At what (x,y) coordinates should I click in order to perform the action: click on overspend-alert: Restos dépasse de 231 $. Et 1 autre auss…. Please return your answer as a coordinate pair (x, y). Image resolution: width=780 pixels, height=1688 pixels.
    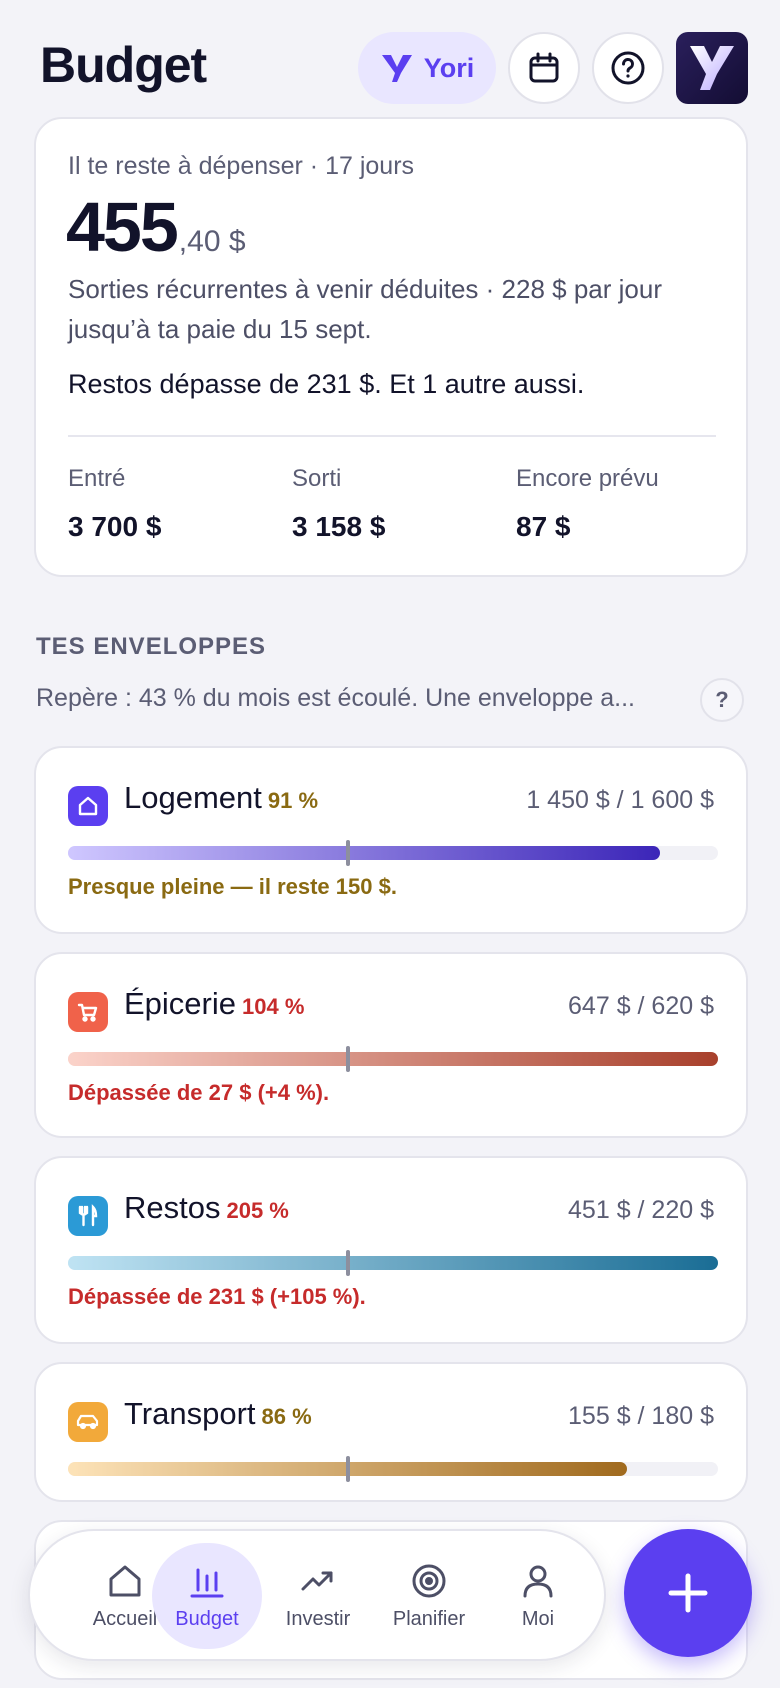
    Looking at the image, I should click on (326, 384).